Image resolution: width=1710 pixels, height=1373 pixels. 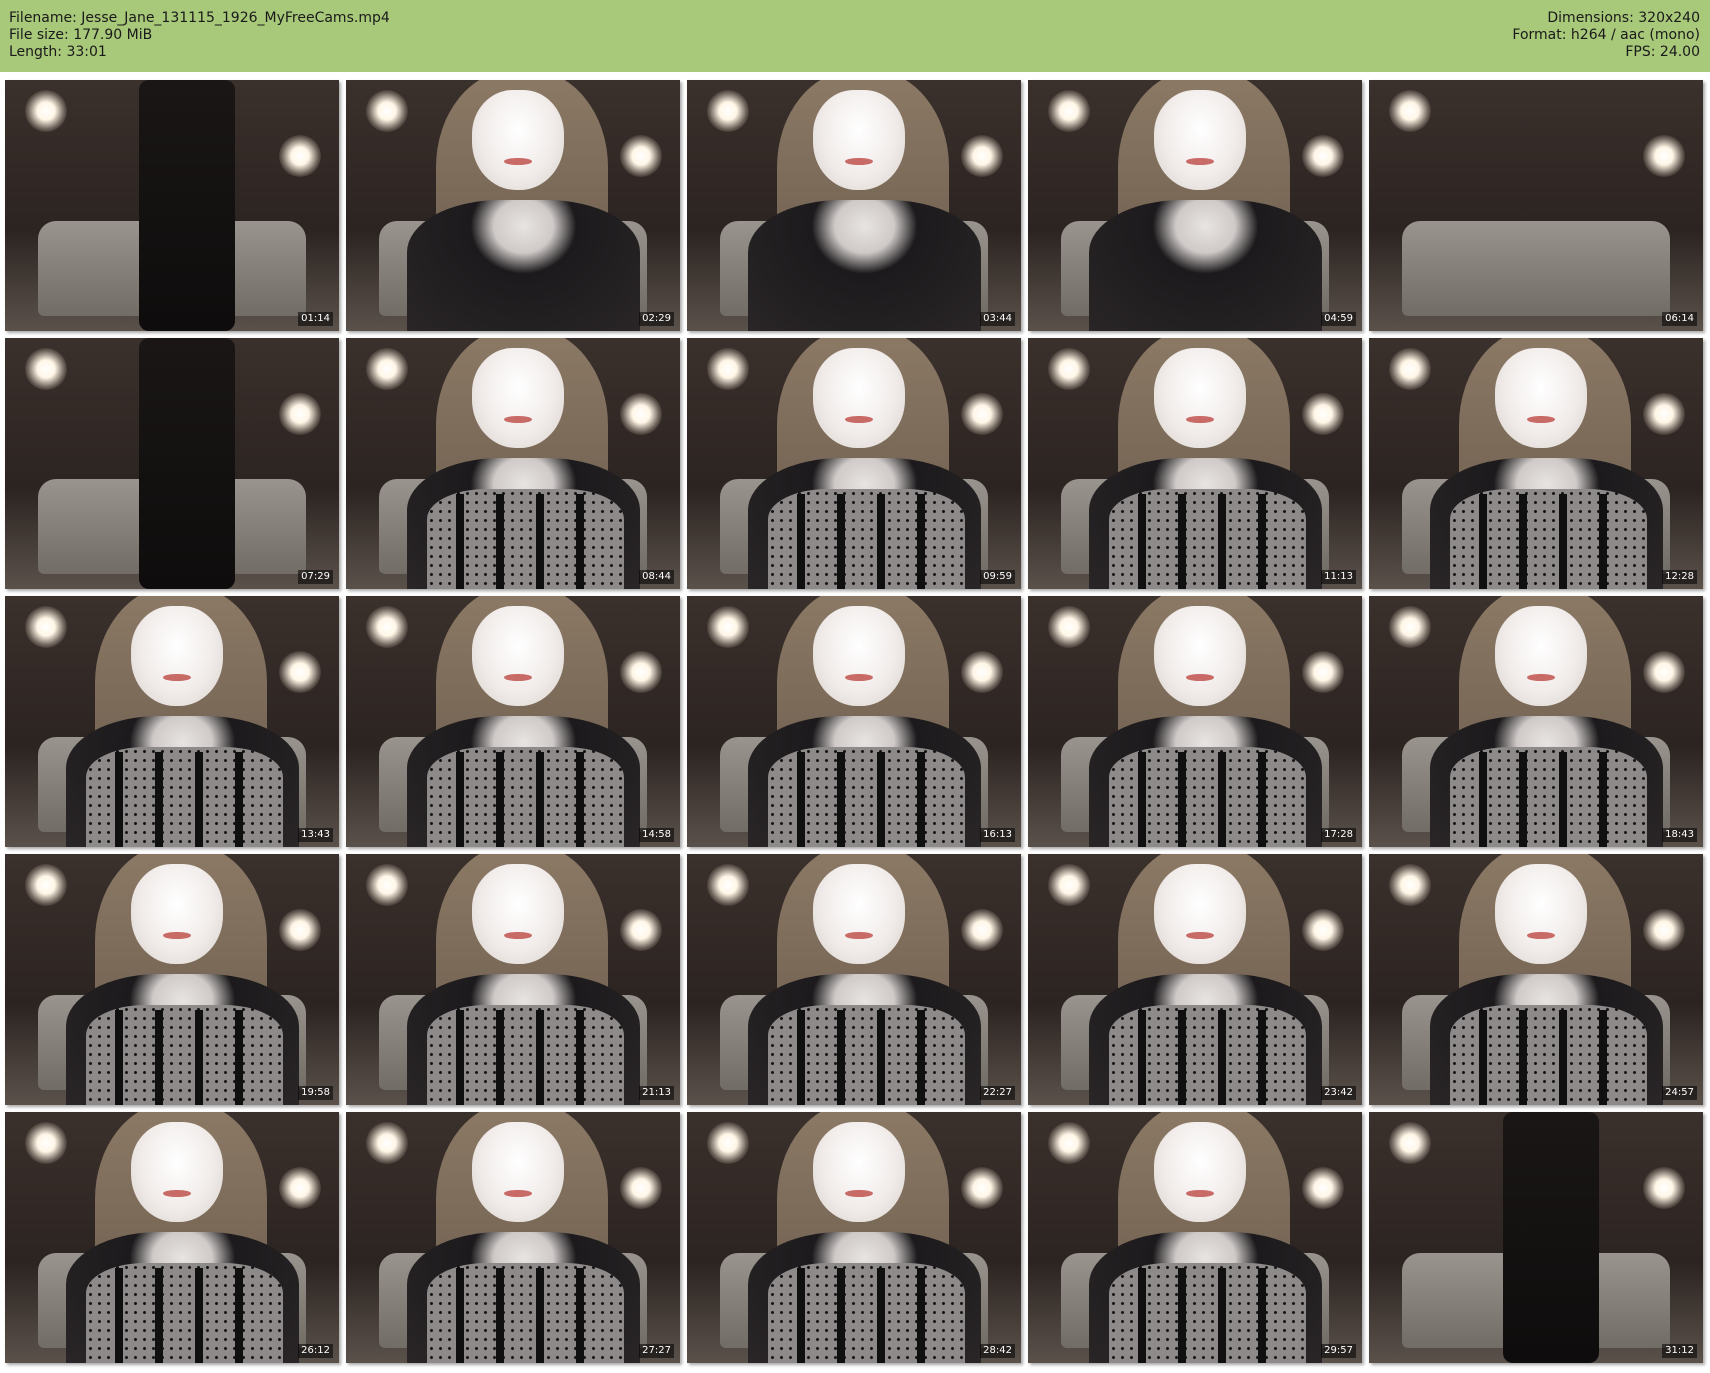 I want to click on video-thumbnail: 24:57, so click(x=1536, y=979).